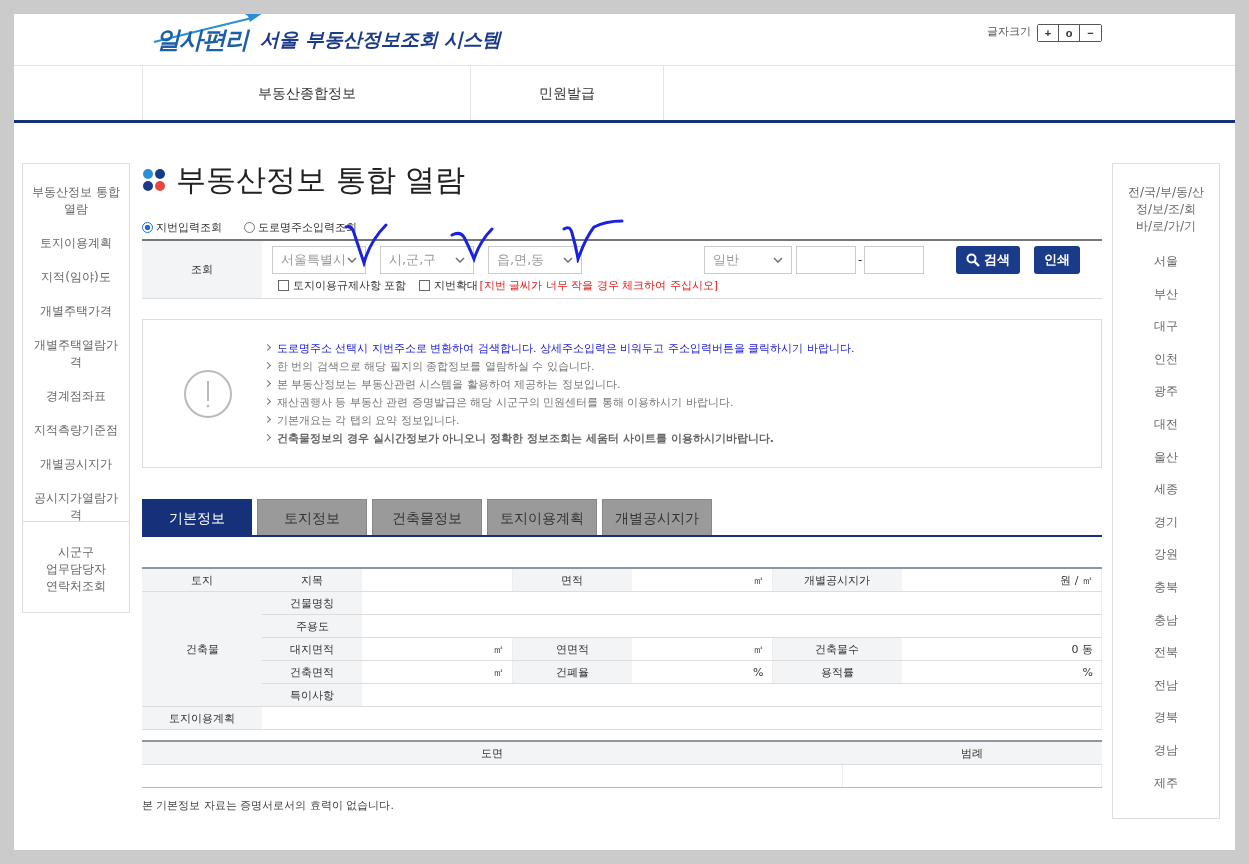  Describe the element at coordinates (312, 603) in the screenshot. I see `table-header-cell: 건물명칭` at that location.